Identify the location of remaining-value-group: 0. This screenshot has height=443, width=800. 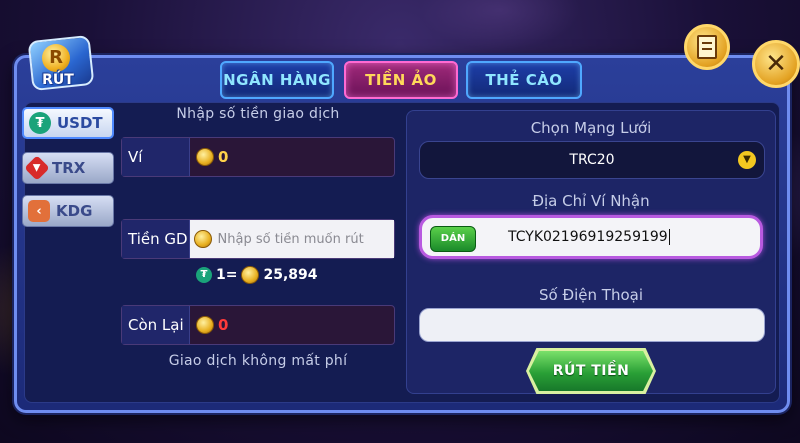
(212, 325).